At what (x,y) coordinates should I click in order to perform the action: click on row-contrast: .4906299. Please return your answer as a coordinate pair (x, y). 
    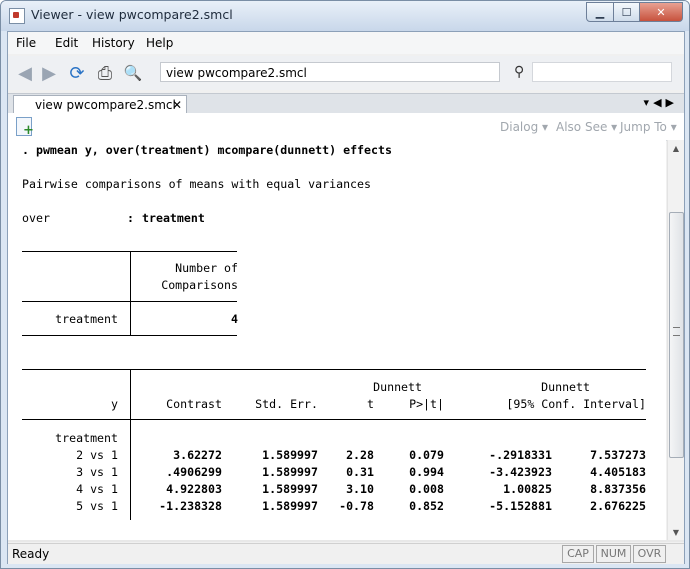
    Looking at the image, I should click on (194, 472).